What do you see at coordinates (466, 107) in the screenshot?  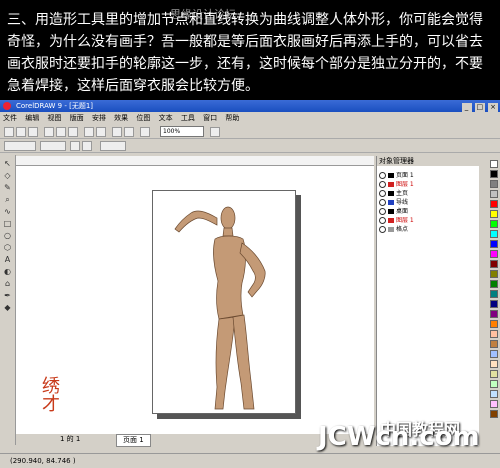 I see `minimize-button: _` at bounding box center [466, 107].